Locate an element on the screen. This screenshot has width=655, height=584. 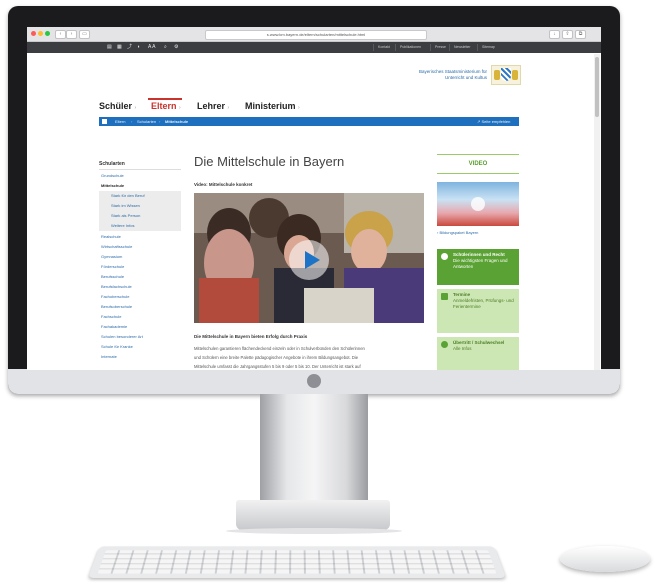
search-icon: ⌕ is located at coordinates (165, 47).